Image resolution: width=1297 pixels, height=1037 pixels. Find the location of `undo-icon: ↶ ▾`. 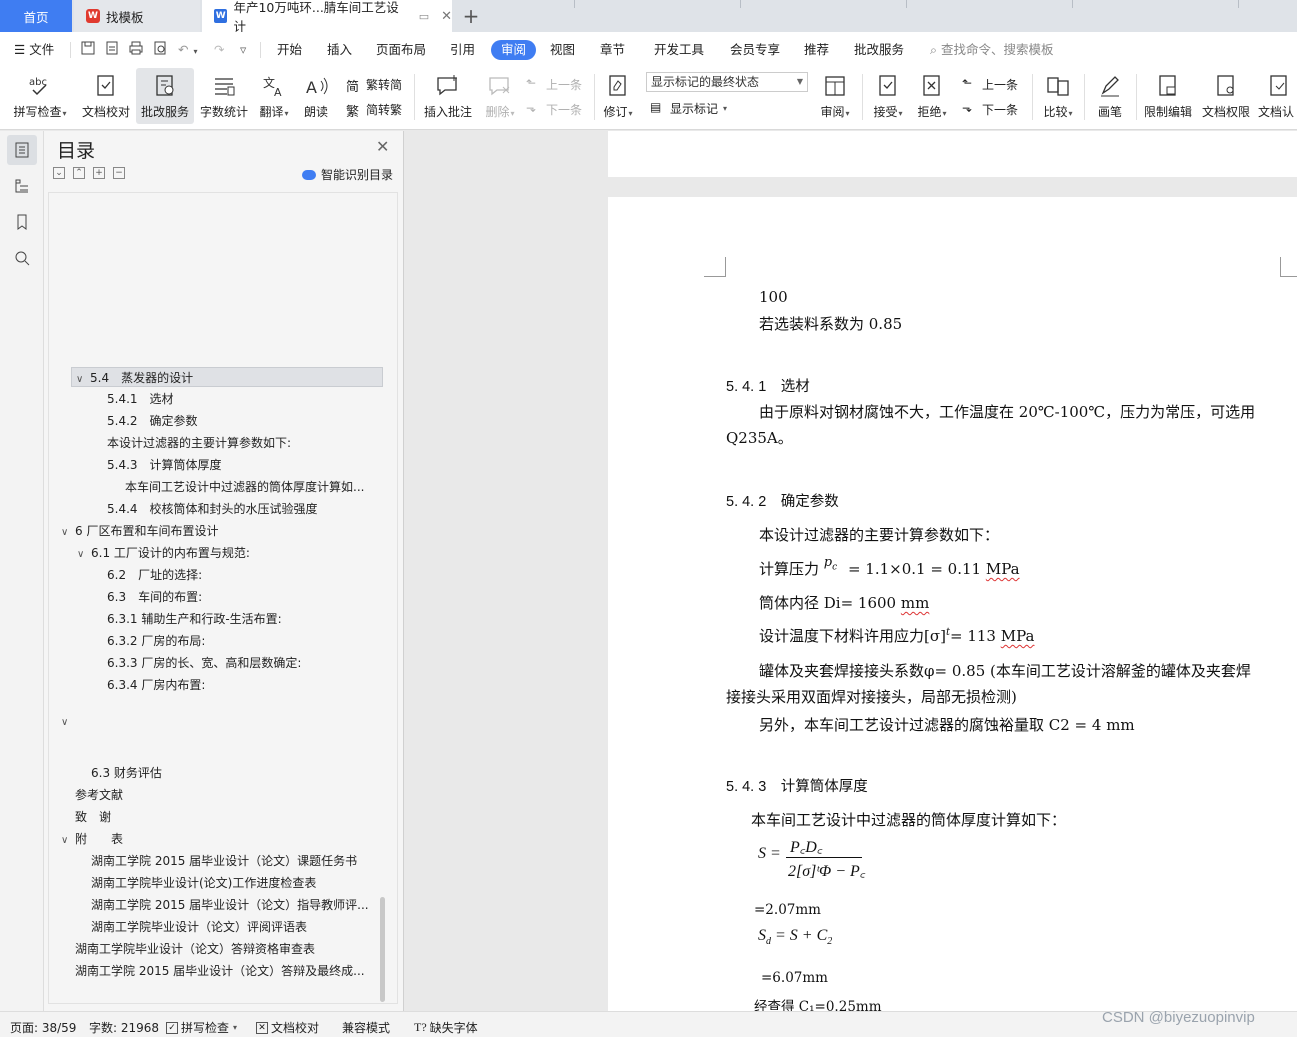

undo-icon: ↶ ▾ is located at coordinates (187, 50).